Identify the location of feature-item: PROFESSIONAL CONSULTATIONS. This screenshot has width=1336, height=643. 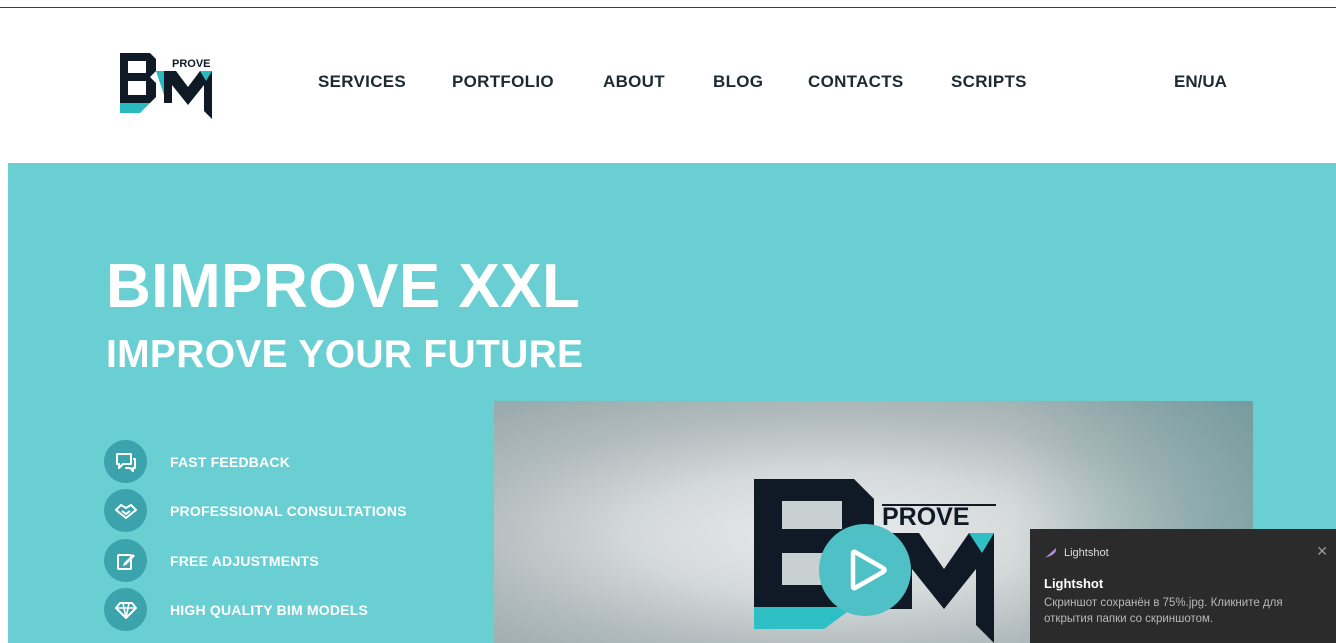
(274, 510).